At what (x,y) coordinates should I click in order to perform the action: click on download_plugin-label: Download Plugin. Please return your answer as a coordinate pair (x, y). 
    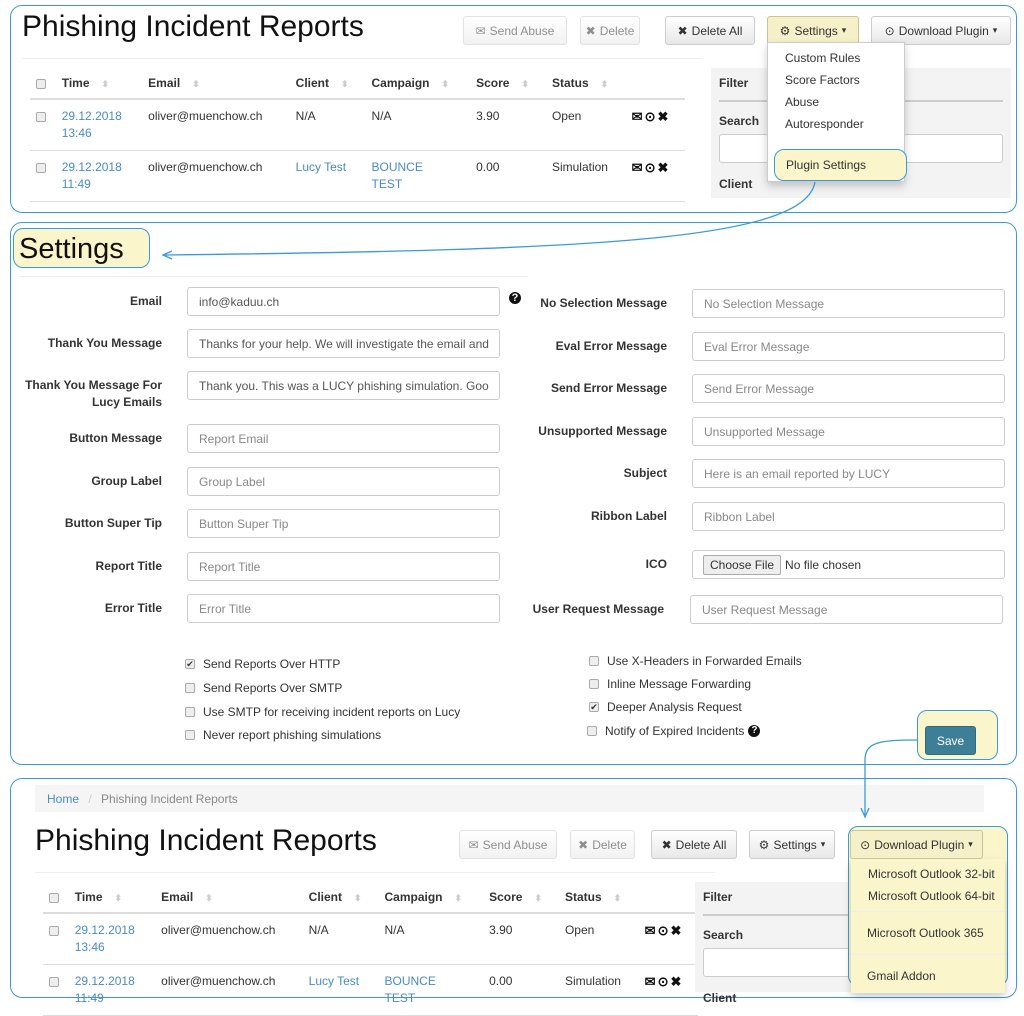
    Looking at the image, I should click on (919, 844).